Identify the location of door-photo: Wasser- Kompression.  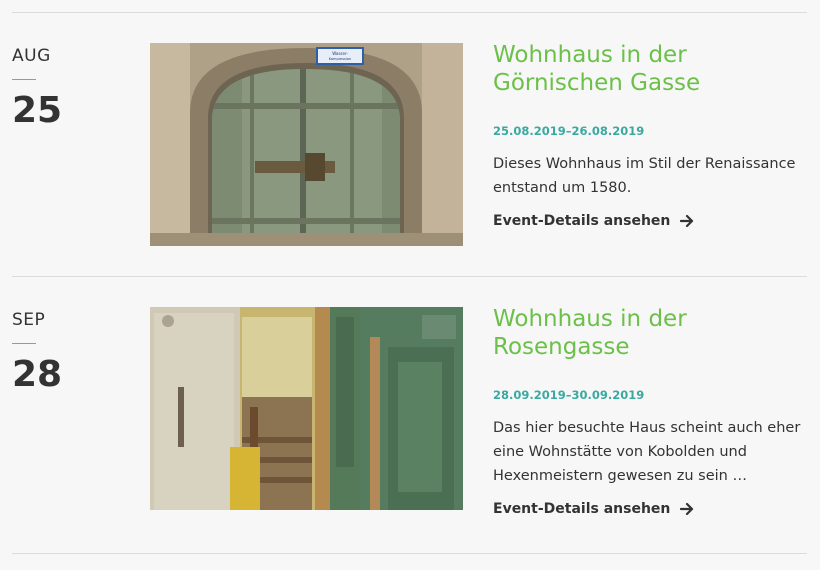
(306, 144).